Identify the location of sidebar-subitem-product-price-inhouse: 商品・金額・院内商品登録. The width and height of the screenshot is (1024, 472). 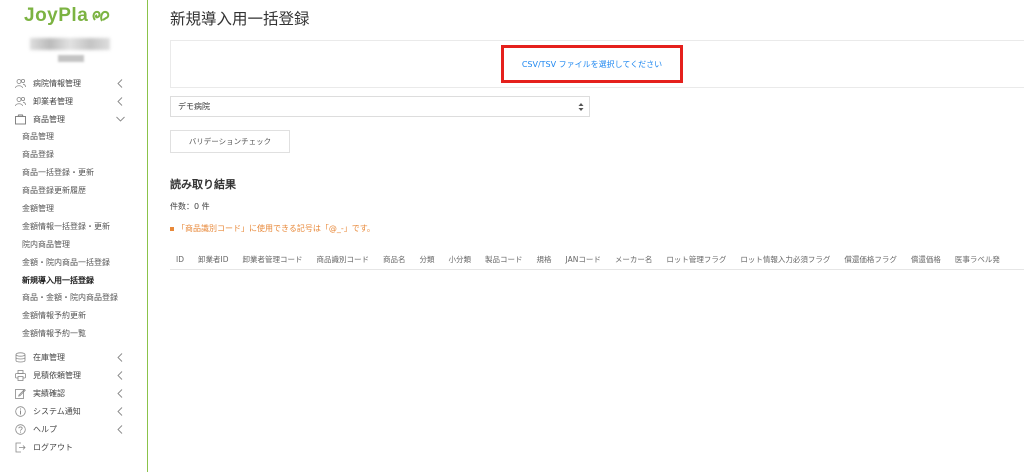
(73, 298).